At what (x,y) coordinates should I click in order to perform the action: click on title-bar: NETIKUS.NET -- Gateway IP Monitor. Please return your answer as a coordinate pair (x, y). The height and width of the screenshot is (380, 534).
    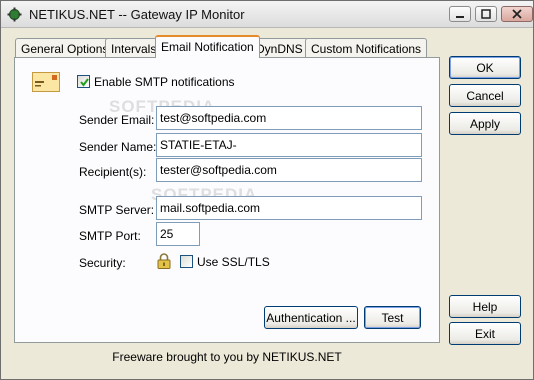
    Looking at the image, I should click on (267, 14).